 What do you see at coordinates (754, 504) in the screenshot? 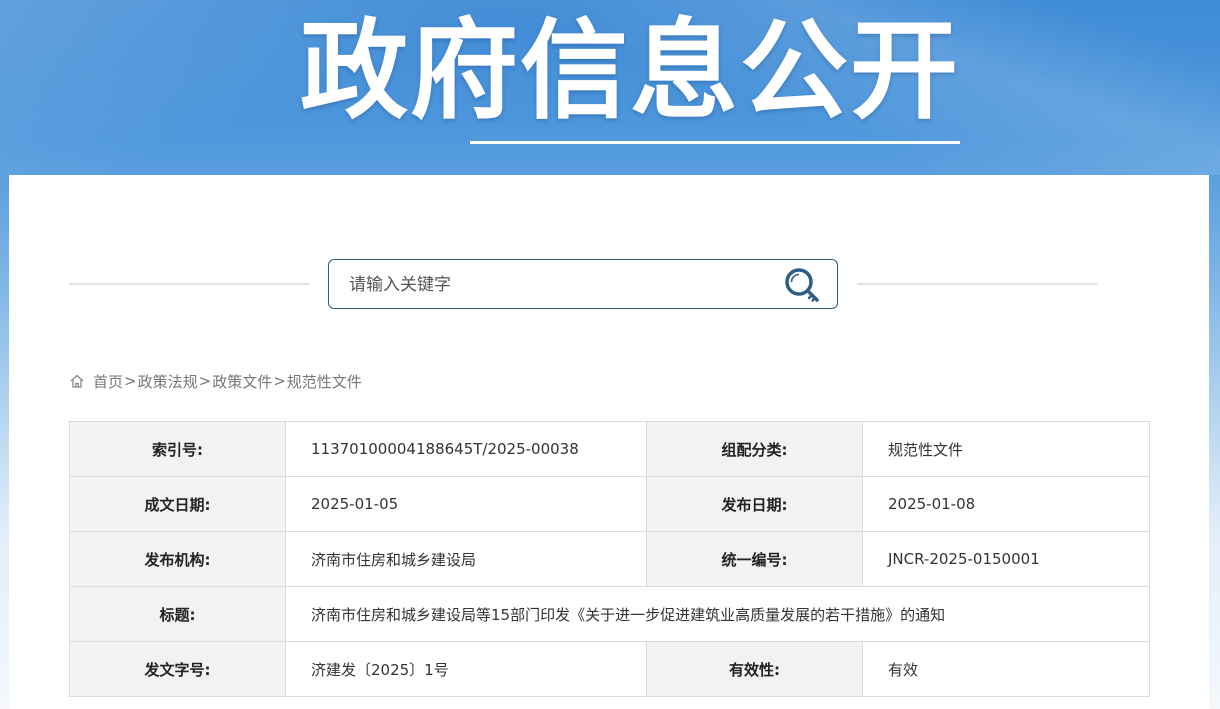
I see `publish-date-label: 发布日期:` at bounding box center [754, 504].